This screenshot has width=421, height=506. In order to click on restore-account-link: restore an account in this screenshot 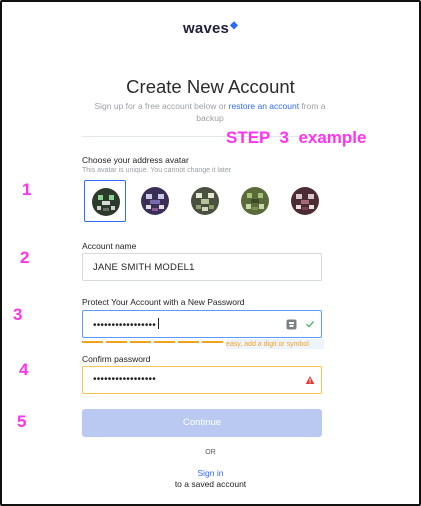, I will do `click(264, 106)`.